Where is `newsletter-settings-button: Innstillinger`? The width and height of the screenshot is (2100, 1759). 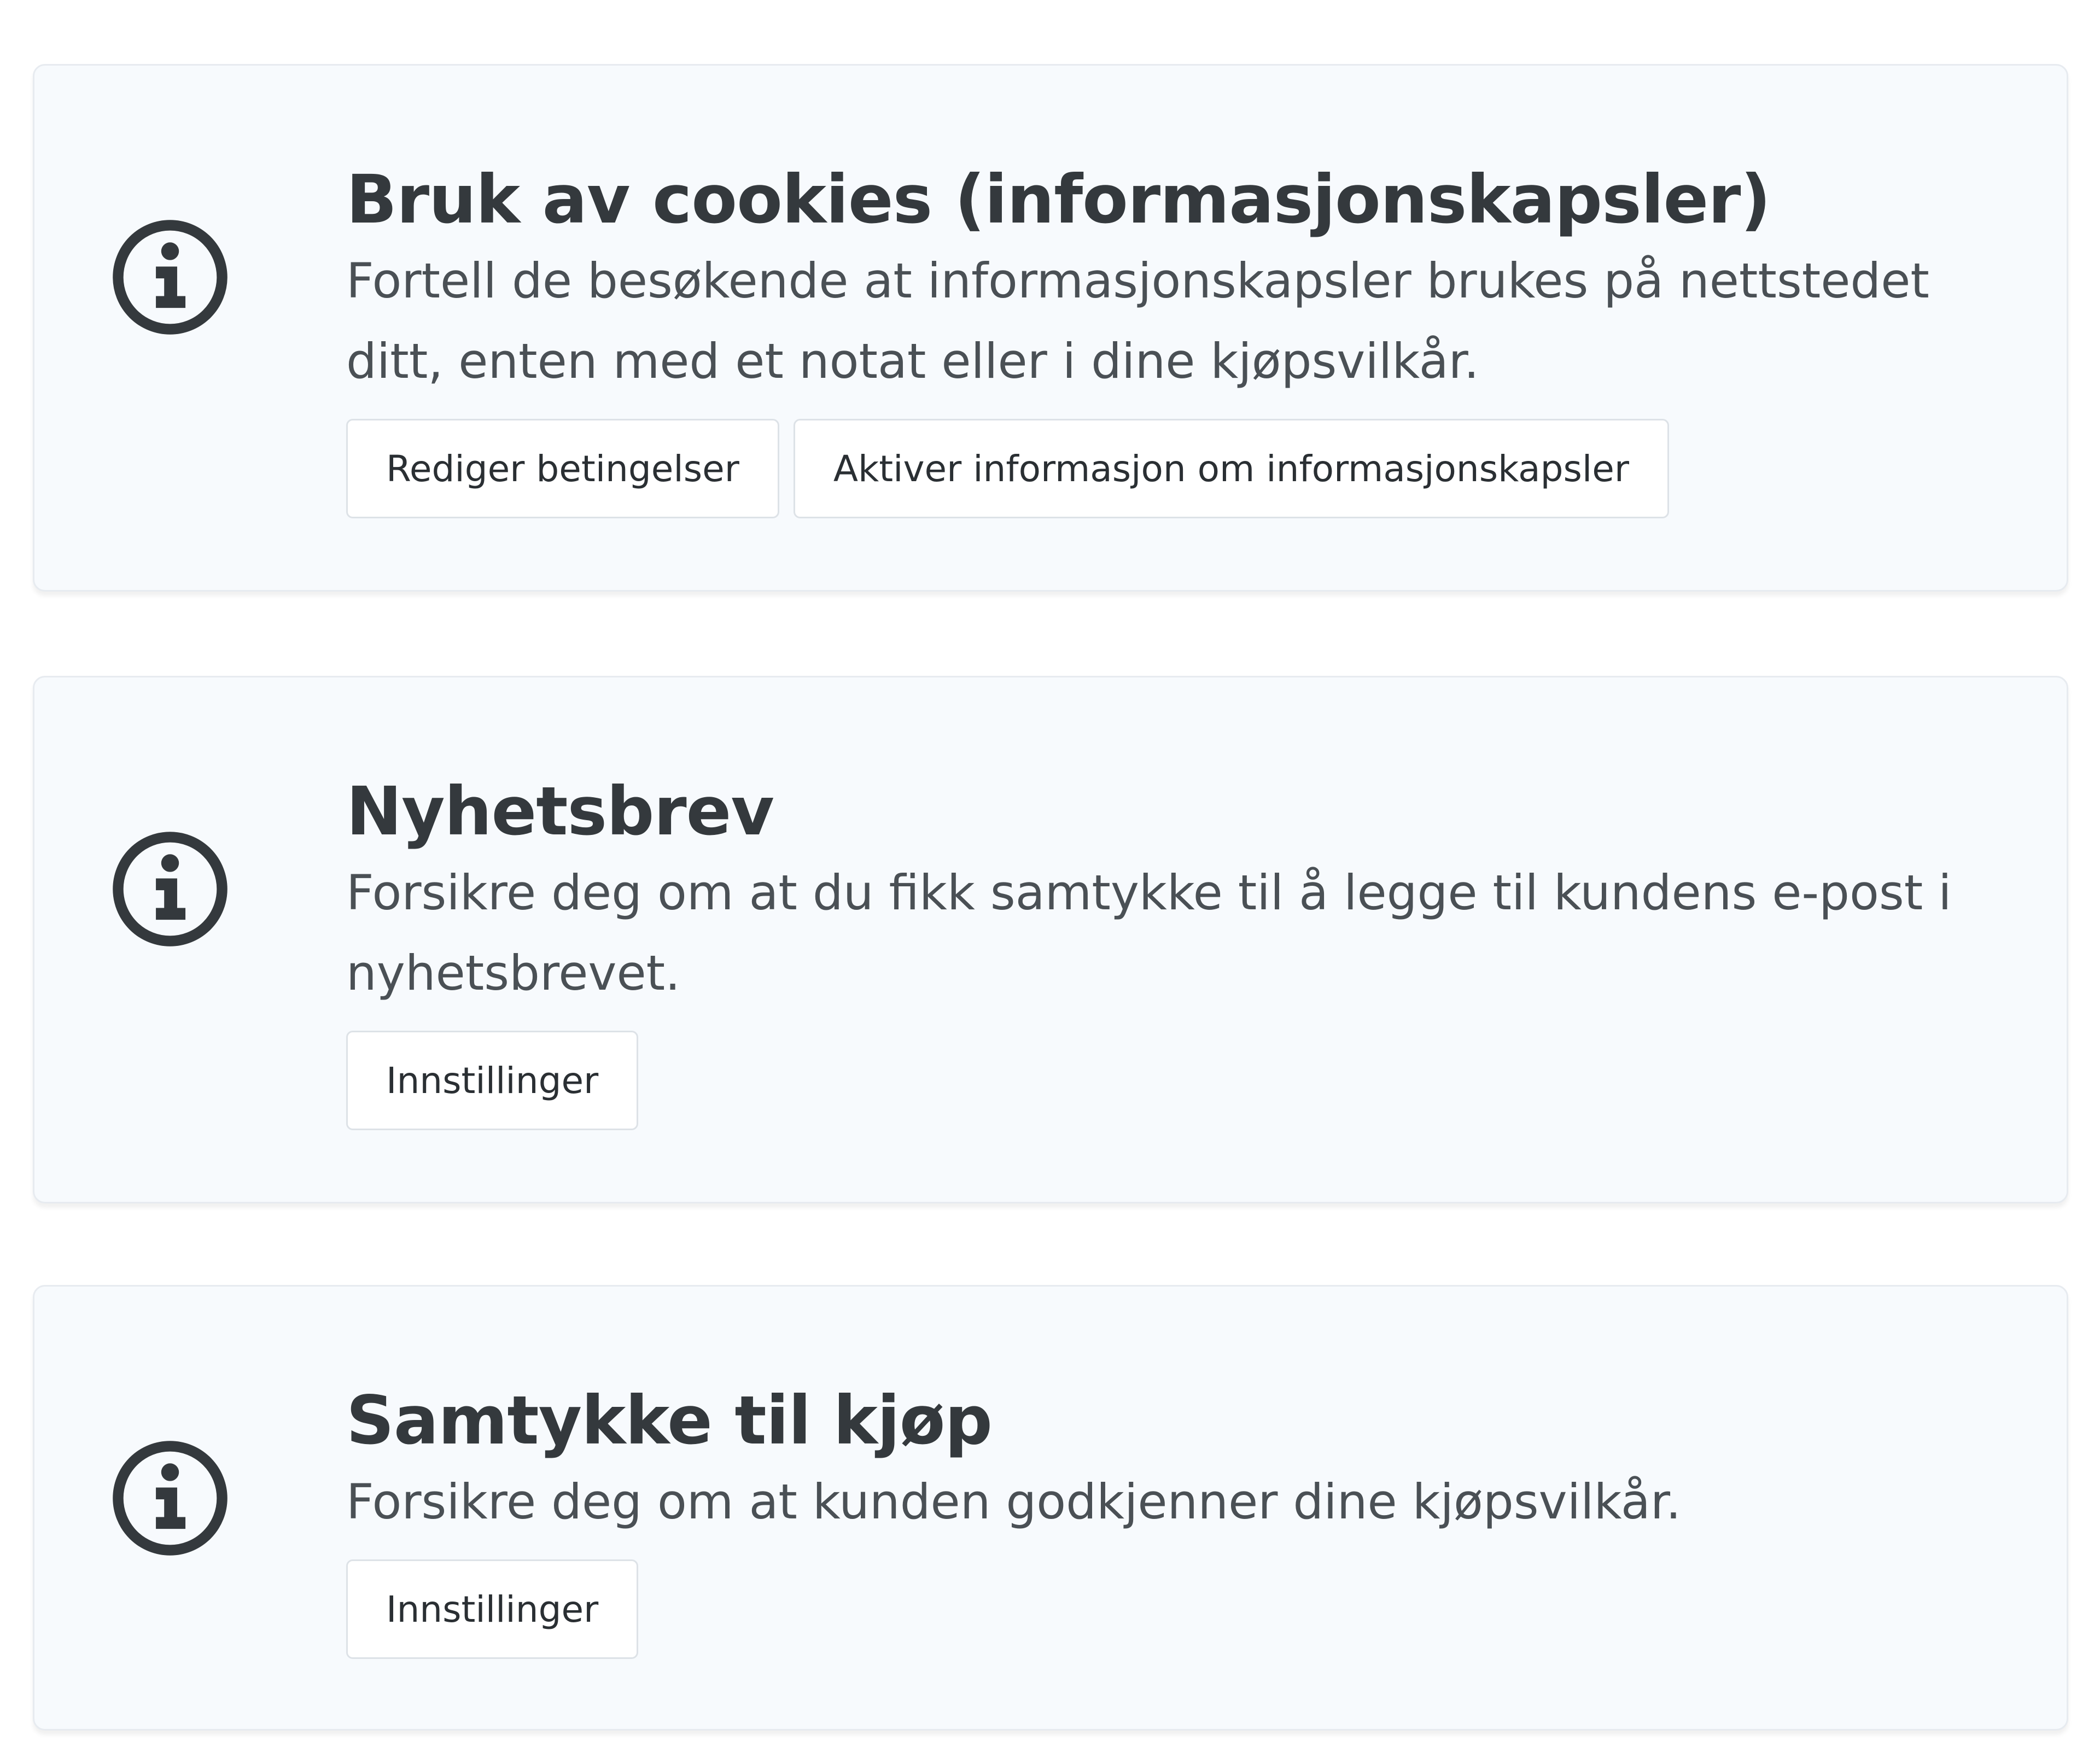
newsletter-settings-button: Innstillinger is located at coordinates (492, 1080).